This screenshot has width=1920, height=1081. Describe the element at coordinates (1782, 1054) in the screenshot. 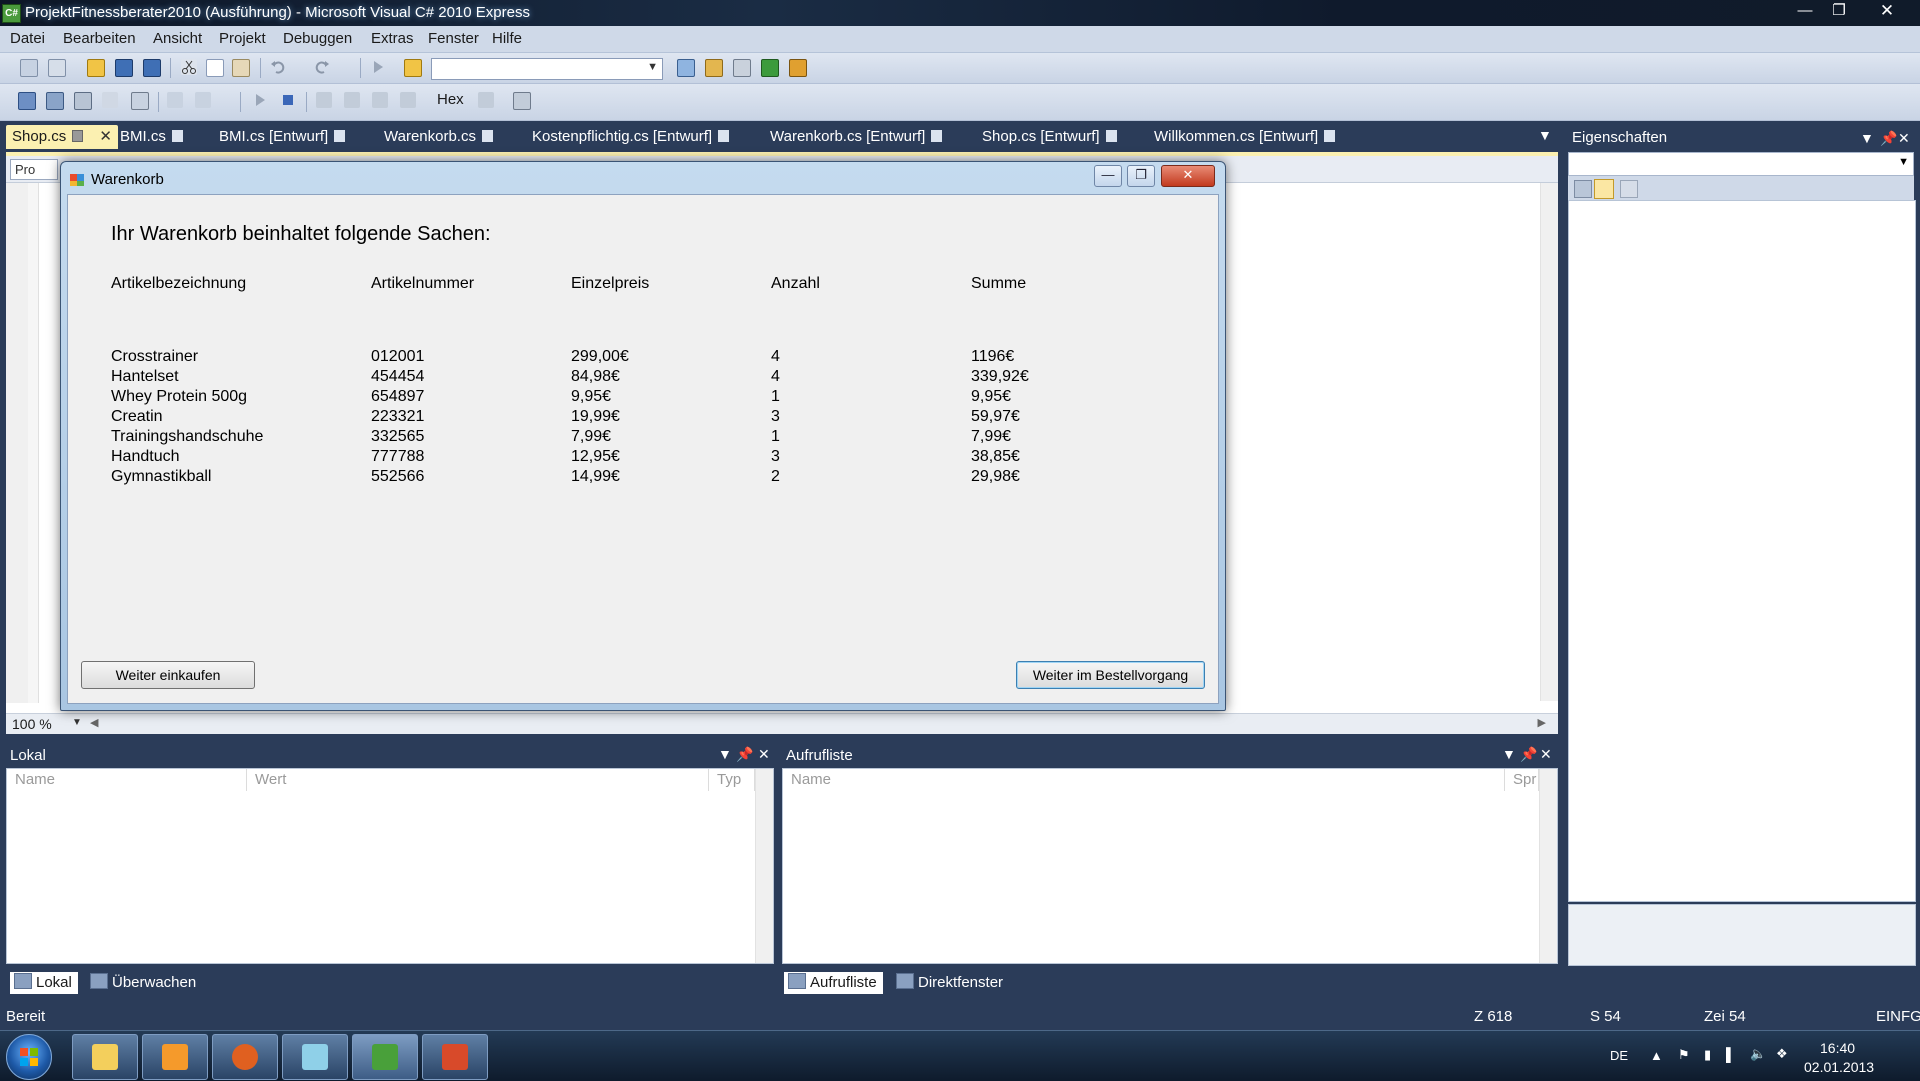

I see `dropbox-icon: ❖` at that location.